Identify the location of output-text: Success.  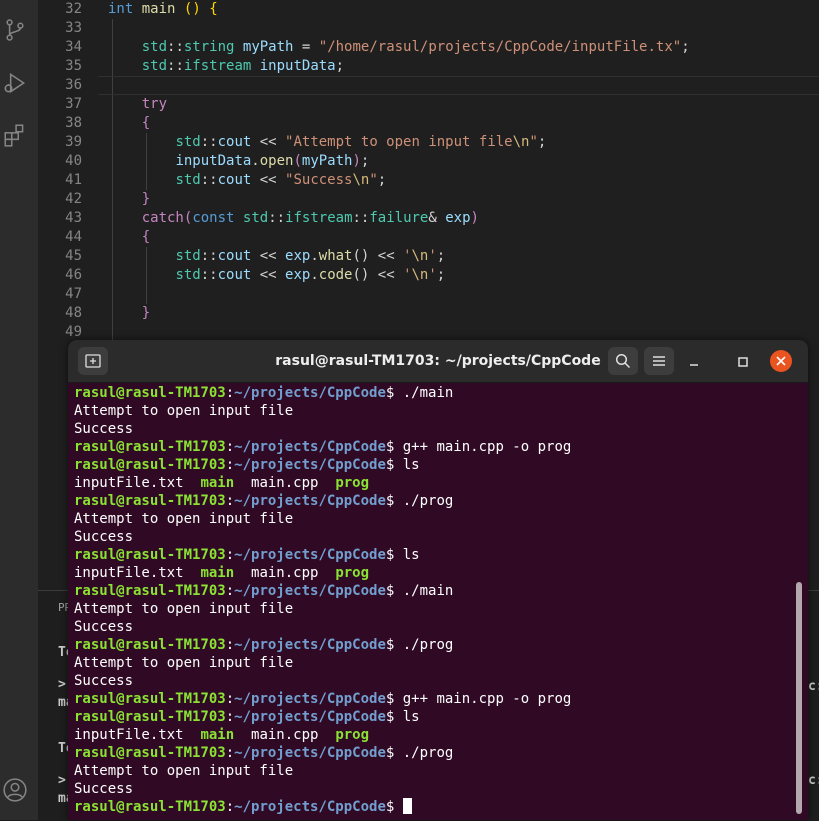
(104, 789).